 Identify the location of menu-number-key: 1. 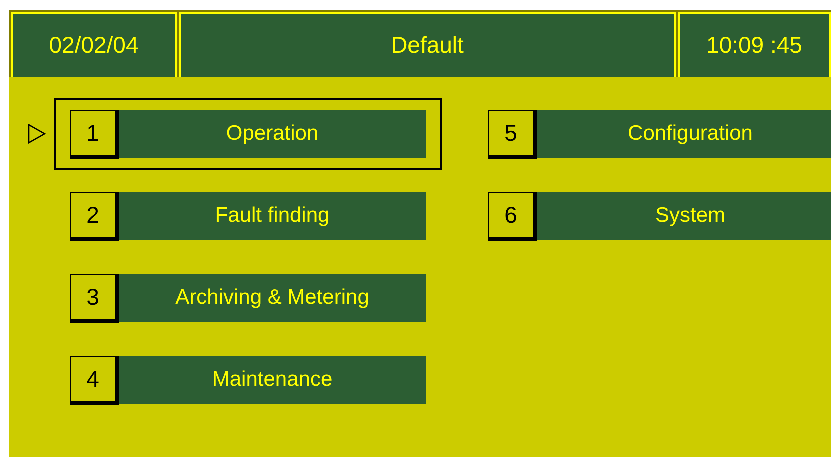
(94, 134).